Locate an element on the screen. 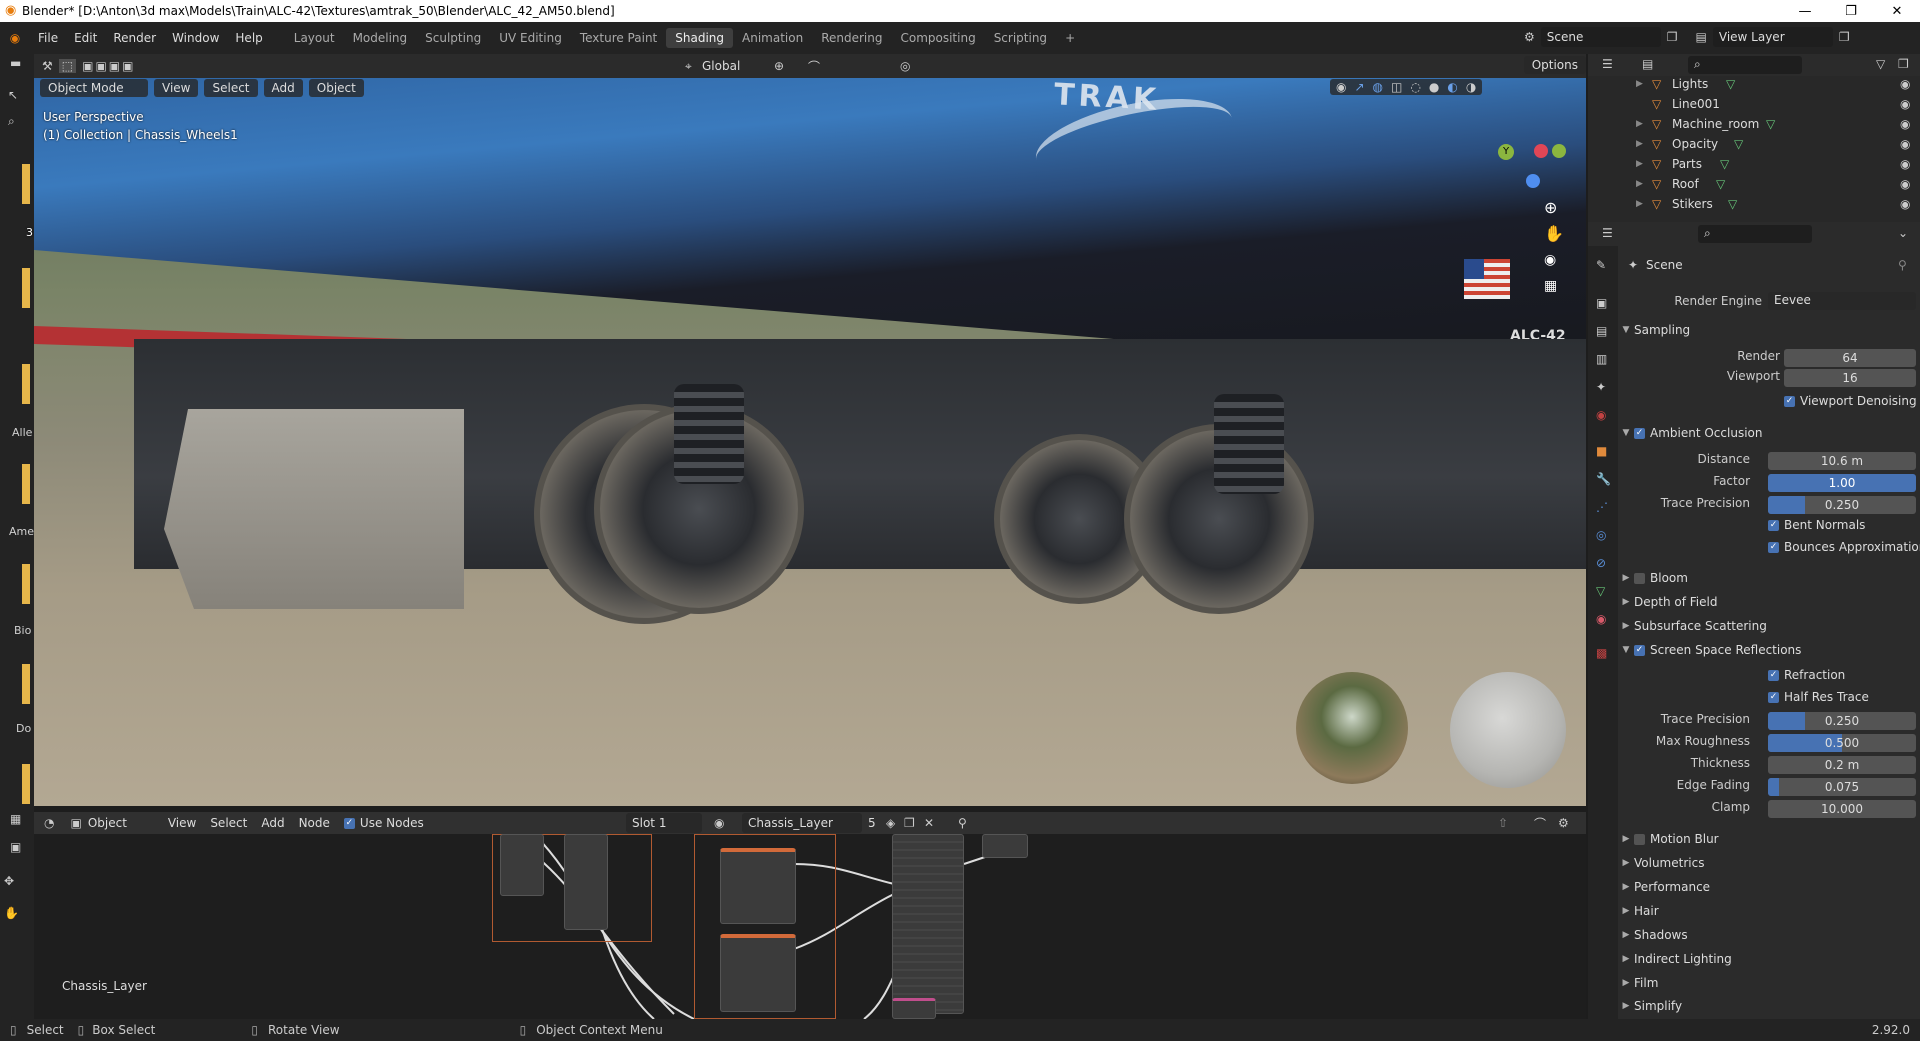  outliner-item-parts: ▶ ▽ Parts ▽ ◉ is located at coordinates (1754, 164).